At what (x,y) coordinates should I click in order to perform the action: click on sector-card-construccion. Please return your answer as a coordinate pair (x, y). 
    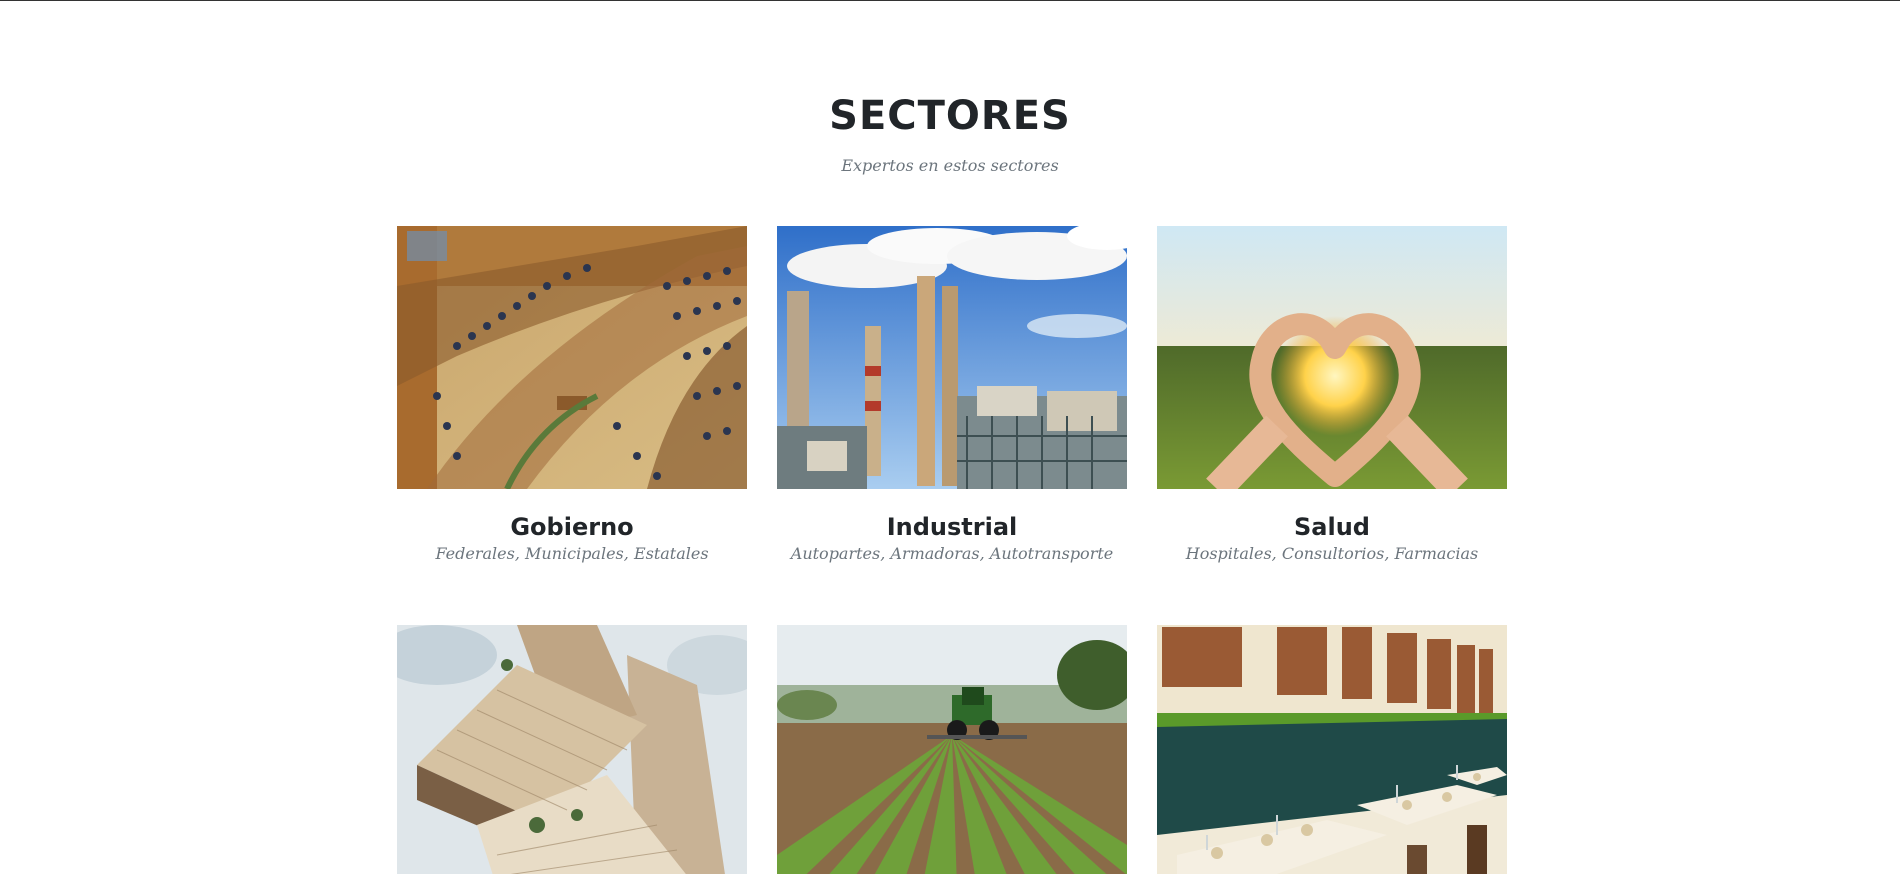
    Looking at the image, I should click on (572, 749).